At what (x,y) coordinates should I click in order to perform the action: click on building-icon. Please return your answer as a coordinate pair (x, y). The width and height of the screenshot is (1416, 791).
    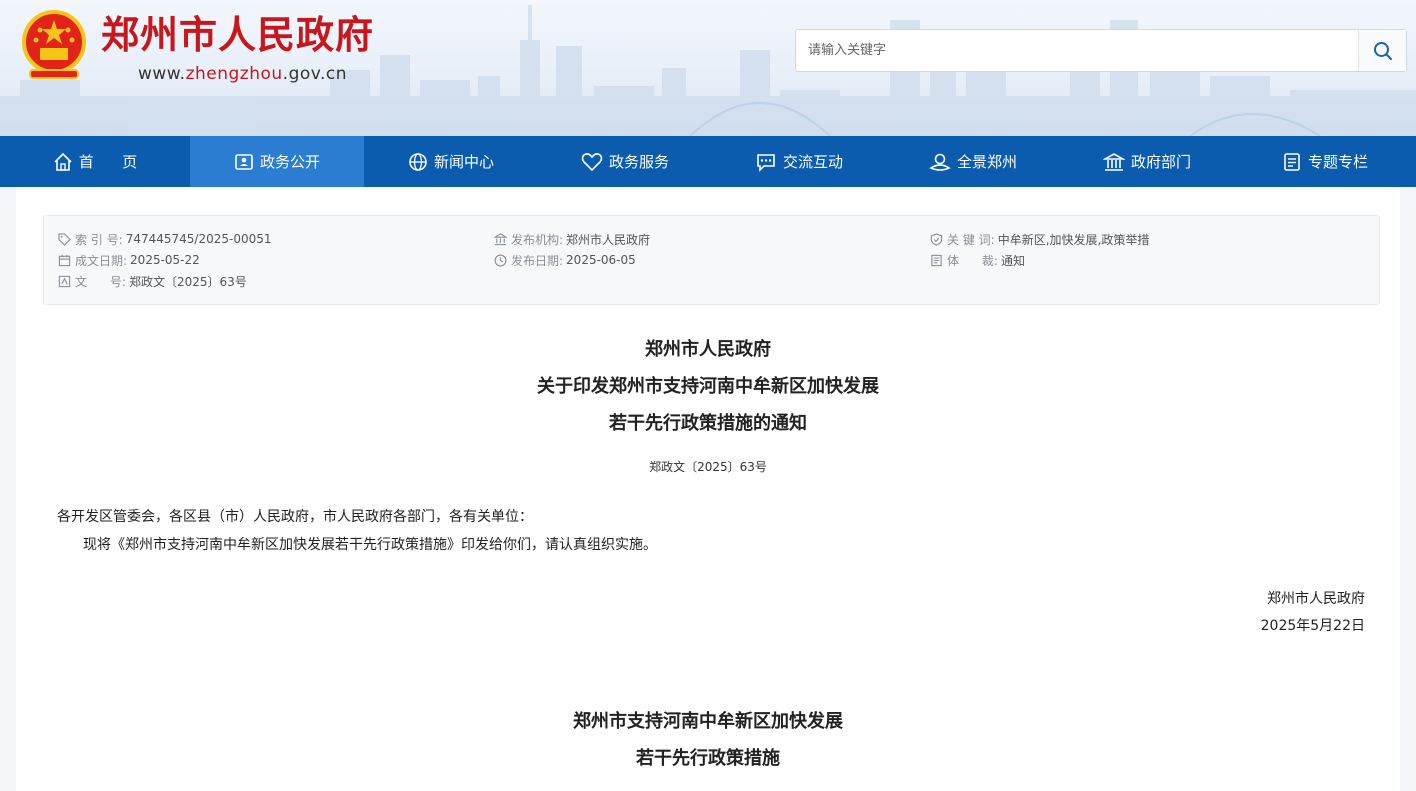
    Looking at the image, I should click on (1113, 161).